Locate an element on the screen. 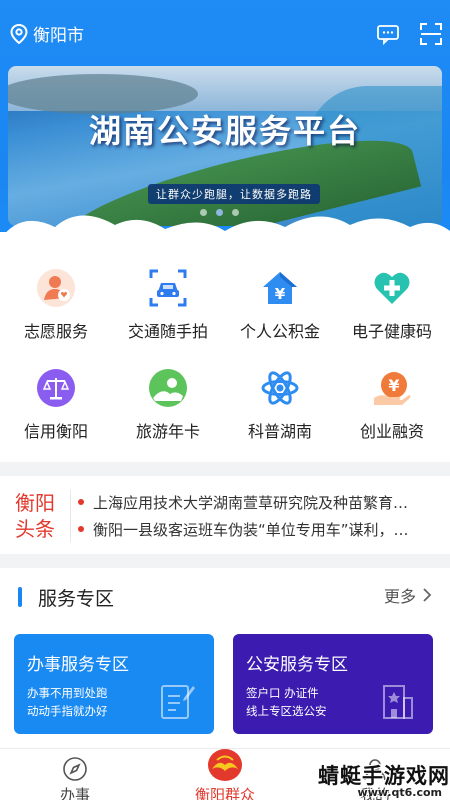 The height and width of the screenshot is (800, 450). carousel-indicator is located at coordinates (224, 212).